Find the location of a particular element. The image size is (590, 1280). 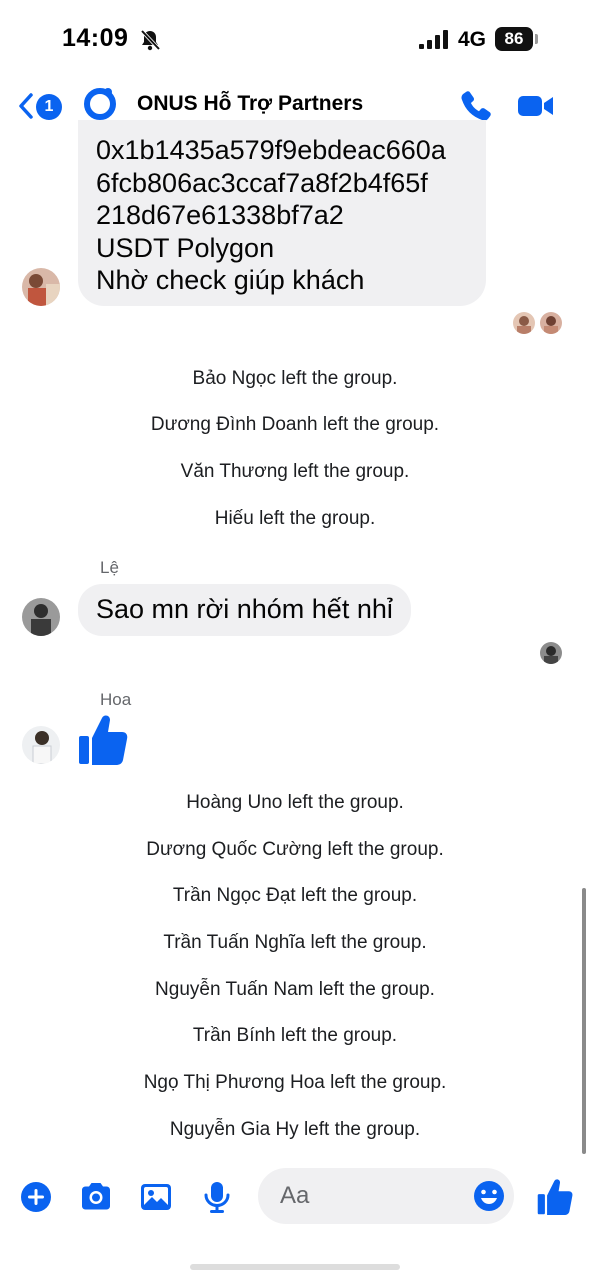

signal-icon is located at coordinates (433, 39).